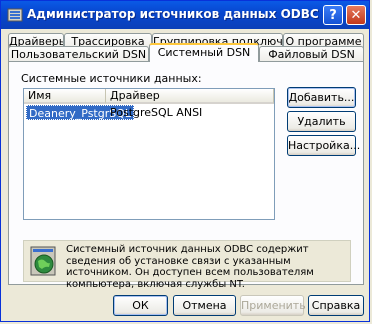  I want to click on cancel-button: Отмена, so click(204, 305).